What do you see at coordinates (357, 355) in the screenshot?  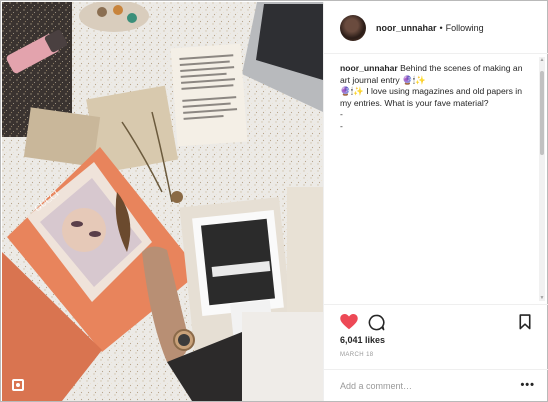 I see `post-date: MARCH 18` at bounding box center [357, 355].